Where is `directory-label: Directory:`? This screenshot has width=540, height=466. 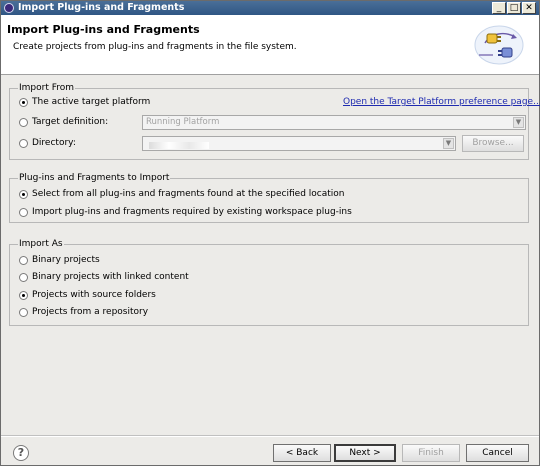
directory-label: Directory: is located at coordinates (54, 143).